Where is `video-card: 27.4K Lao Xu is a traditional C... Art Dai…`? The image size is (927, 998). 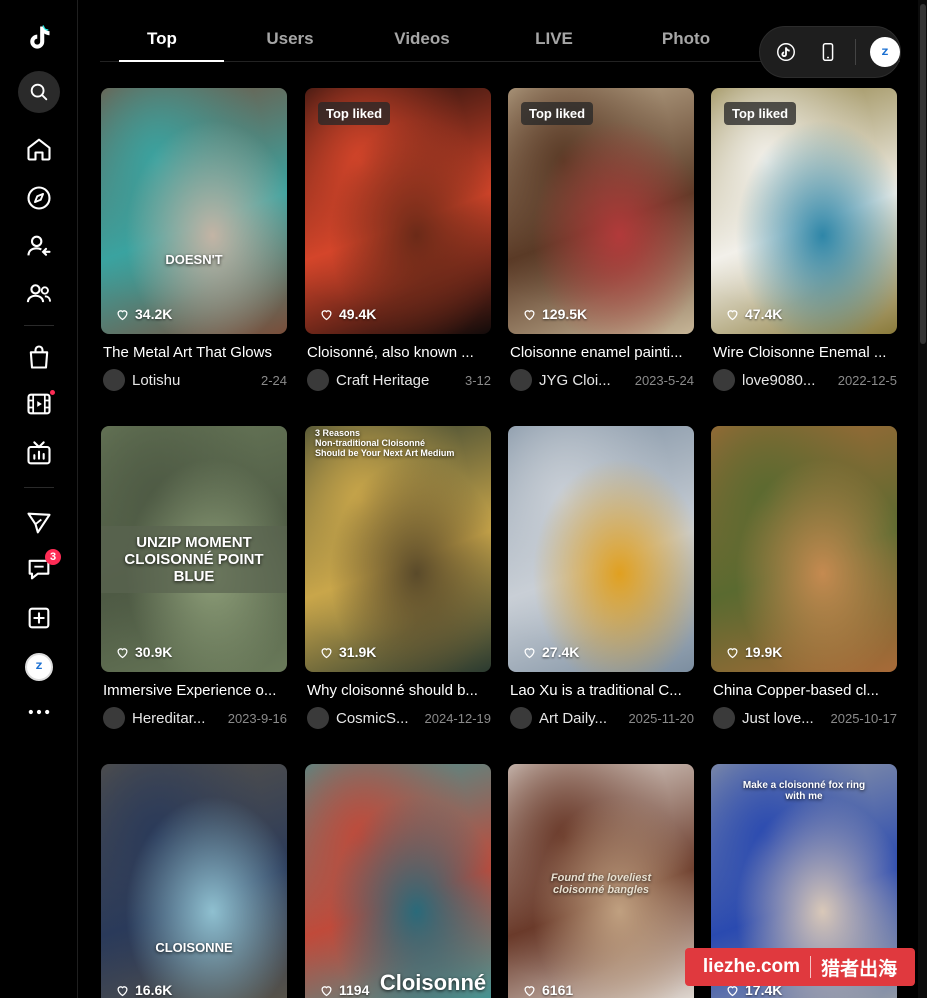 video-card: 27.4K Lao Xu is a traditional C... Art Dai… is located at coordinates (601, 577).